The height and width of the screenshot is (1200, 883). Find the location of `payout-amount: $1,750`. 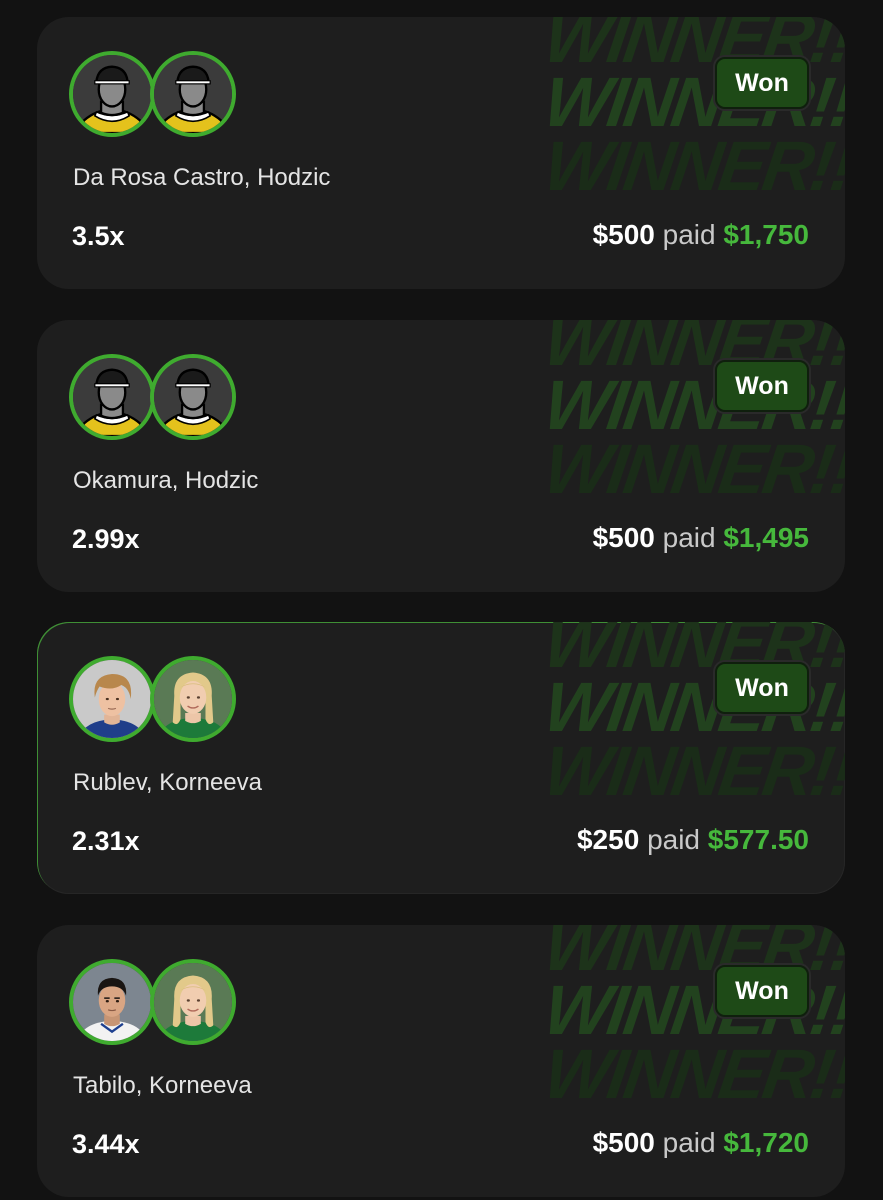

payout-amount: $1,750 is located at coordinates (766, 234).